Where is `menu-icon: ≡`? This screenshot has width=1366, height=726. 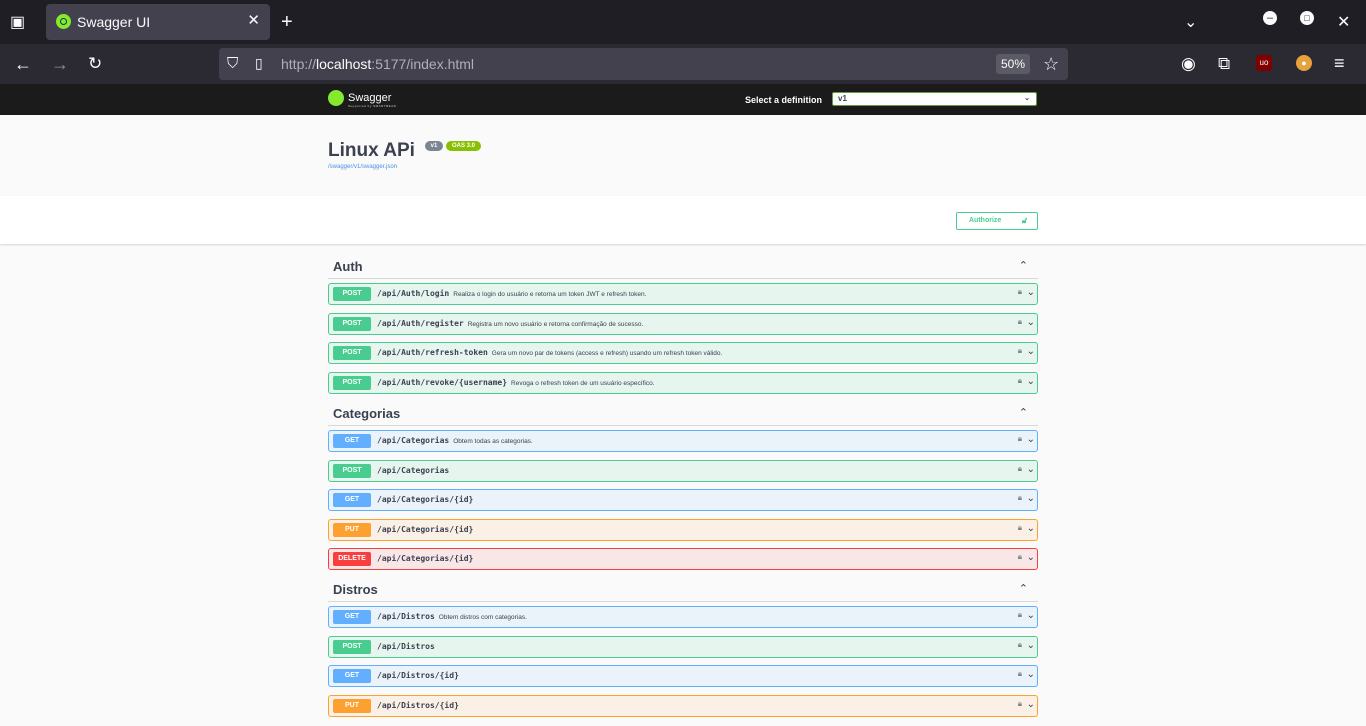 menu-icon: ≡ is located at coordinates (1339, 63).